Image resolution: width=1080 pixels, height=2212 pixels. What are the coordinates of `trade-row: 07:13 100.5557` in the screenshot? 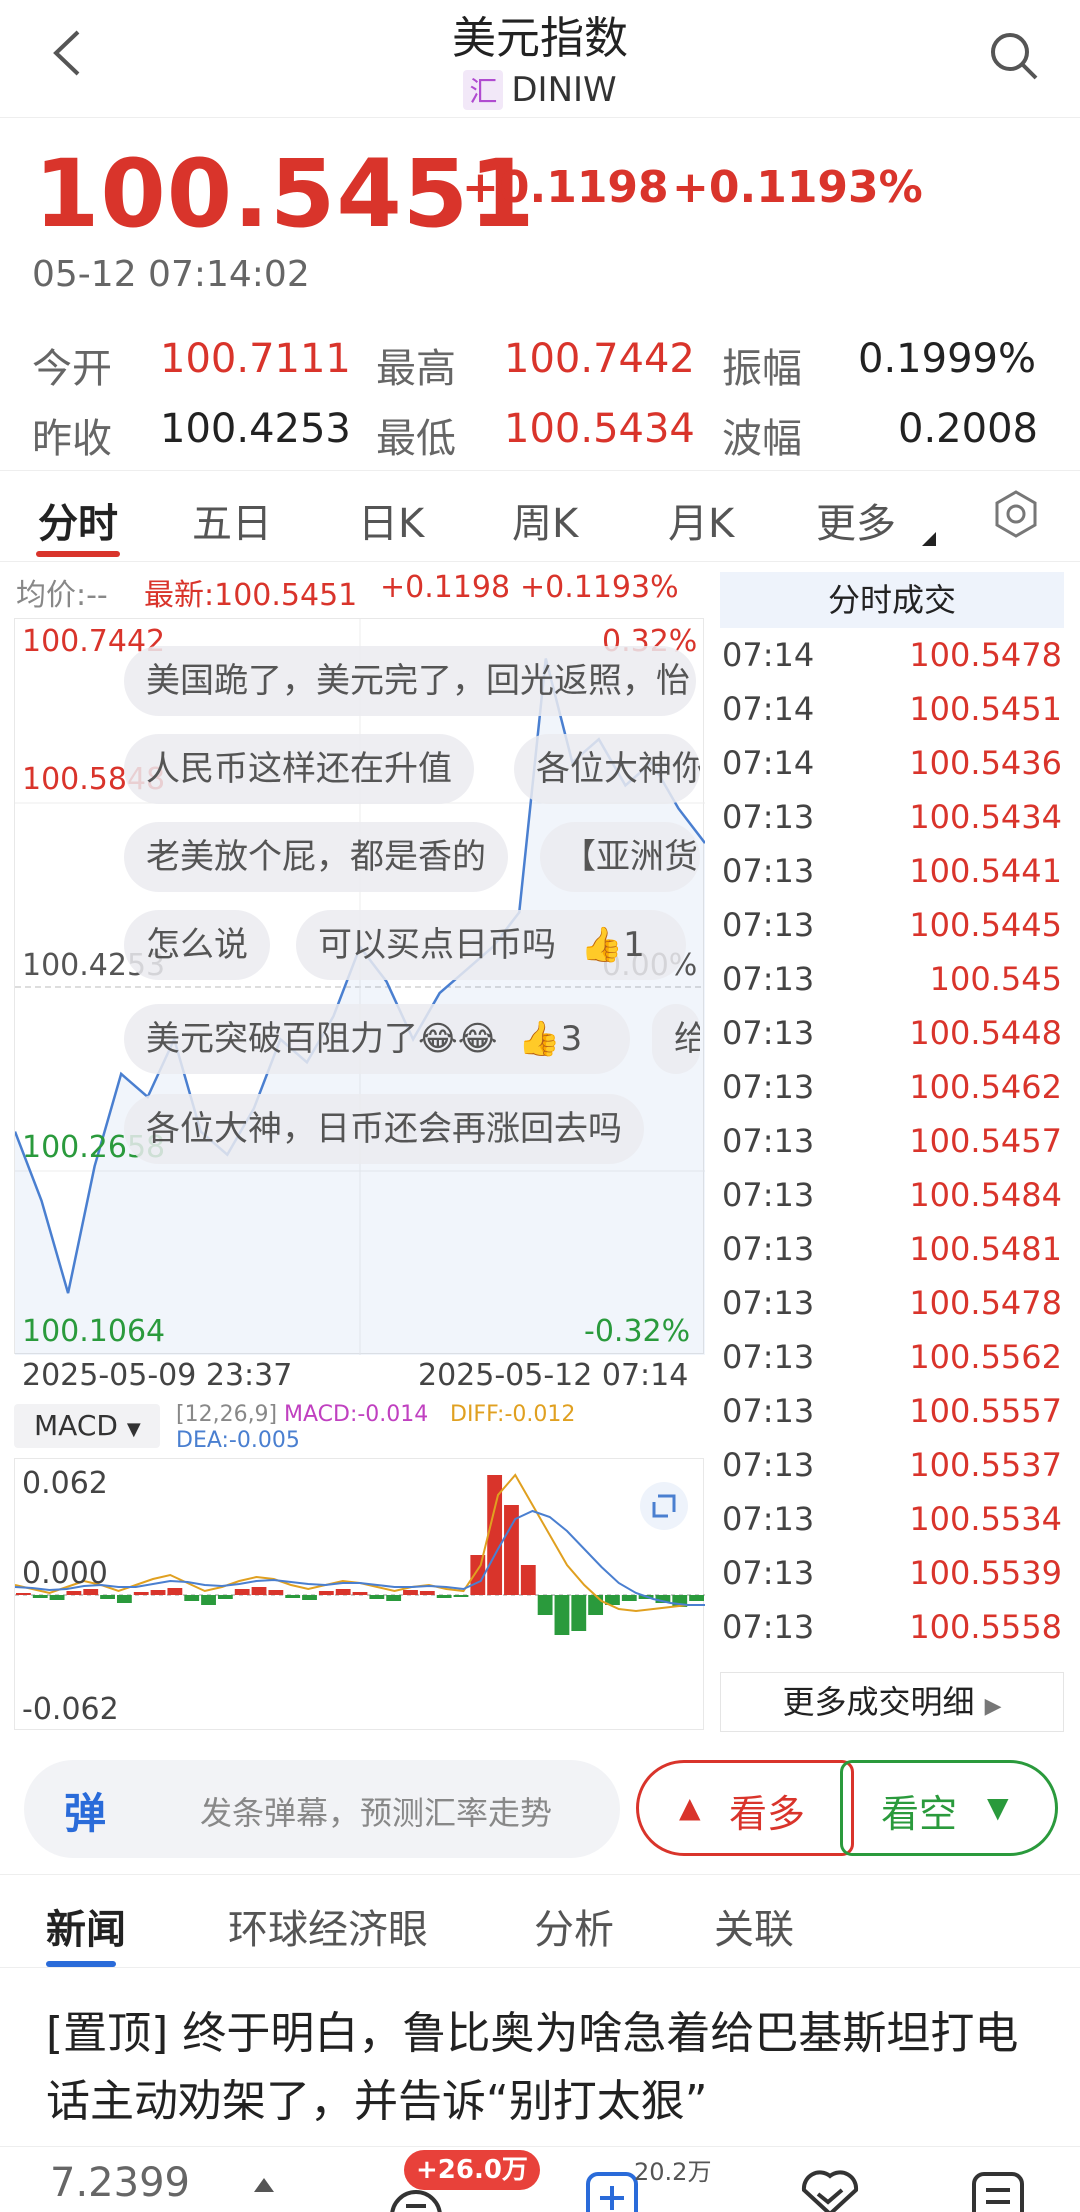 It's located at (892, 1419).